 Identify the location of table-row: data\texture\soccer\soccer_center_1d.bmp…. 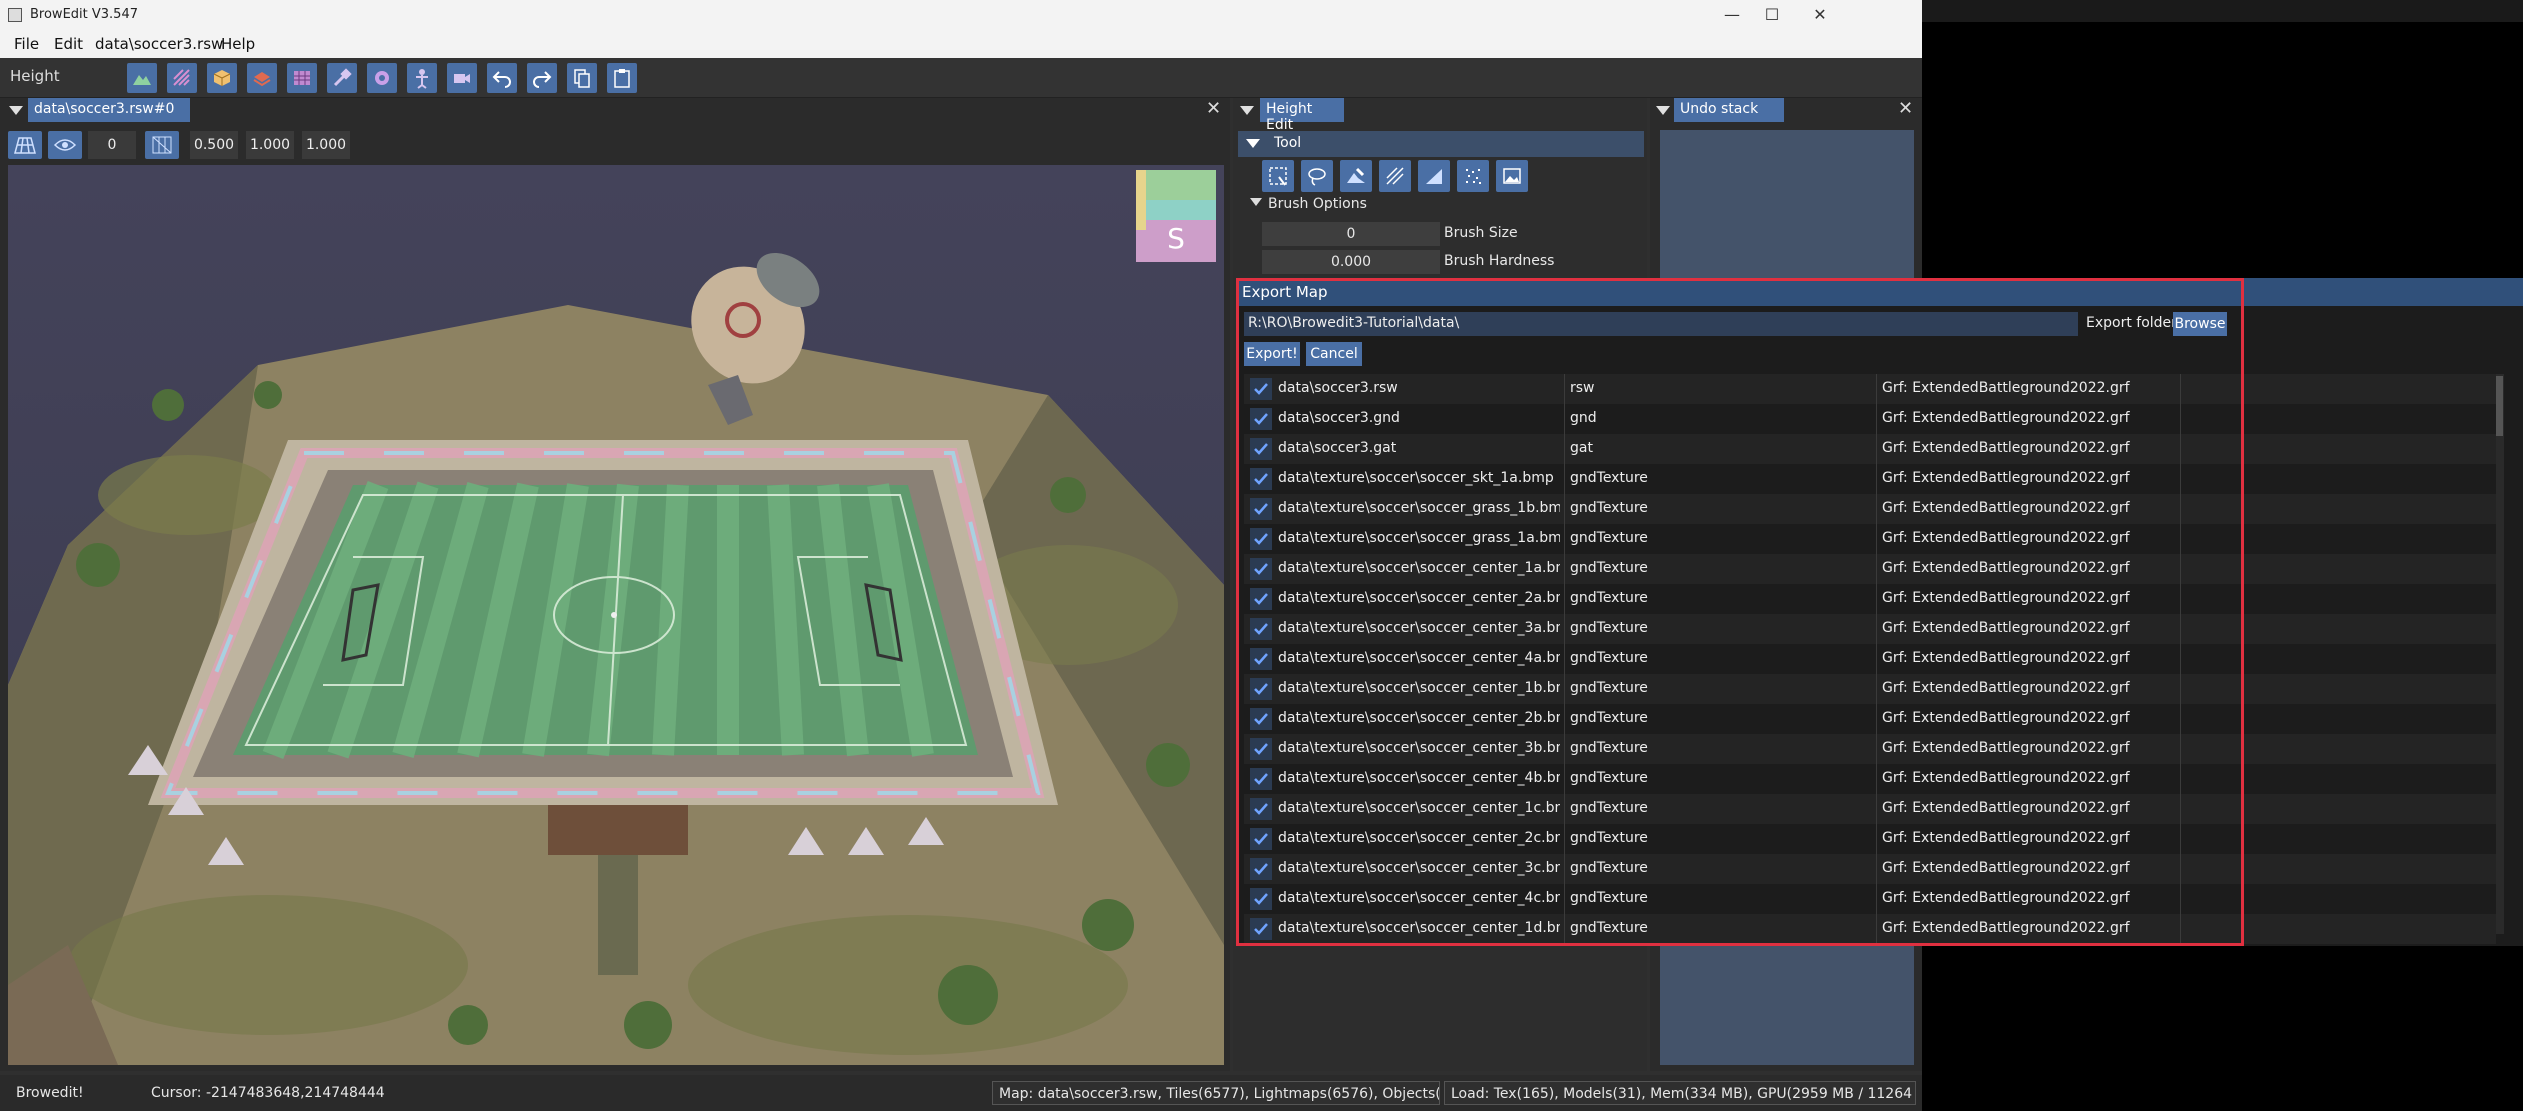
(1870, 929).